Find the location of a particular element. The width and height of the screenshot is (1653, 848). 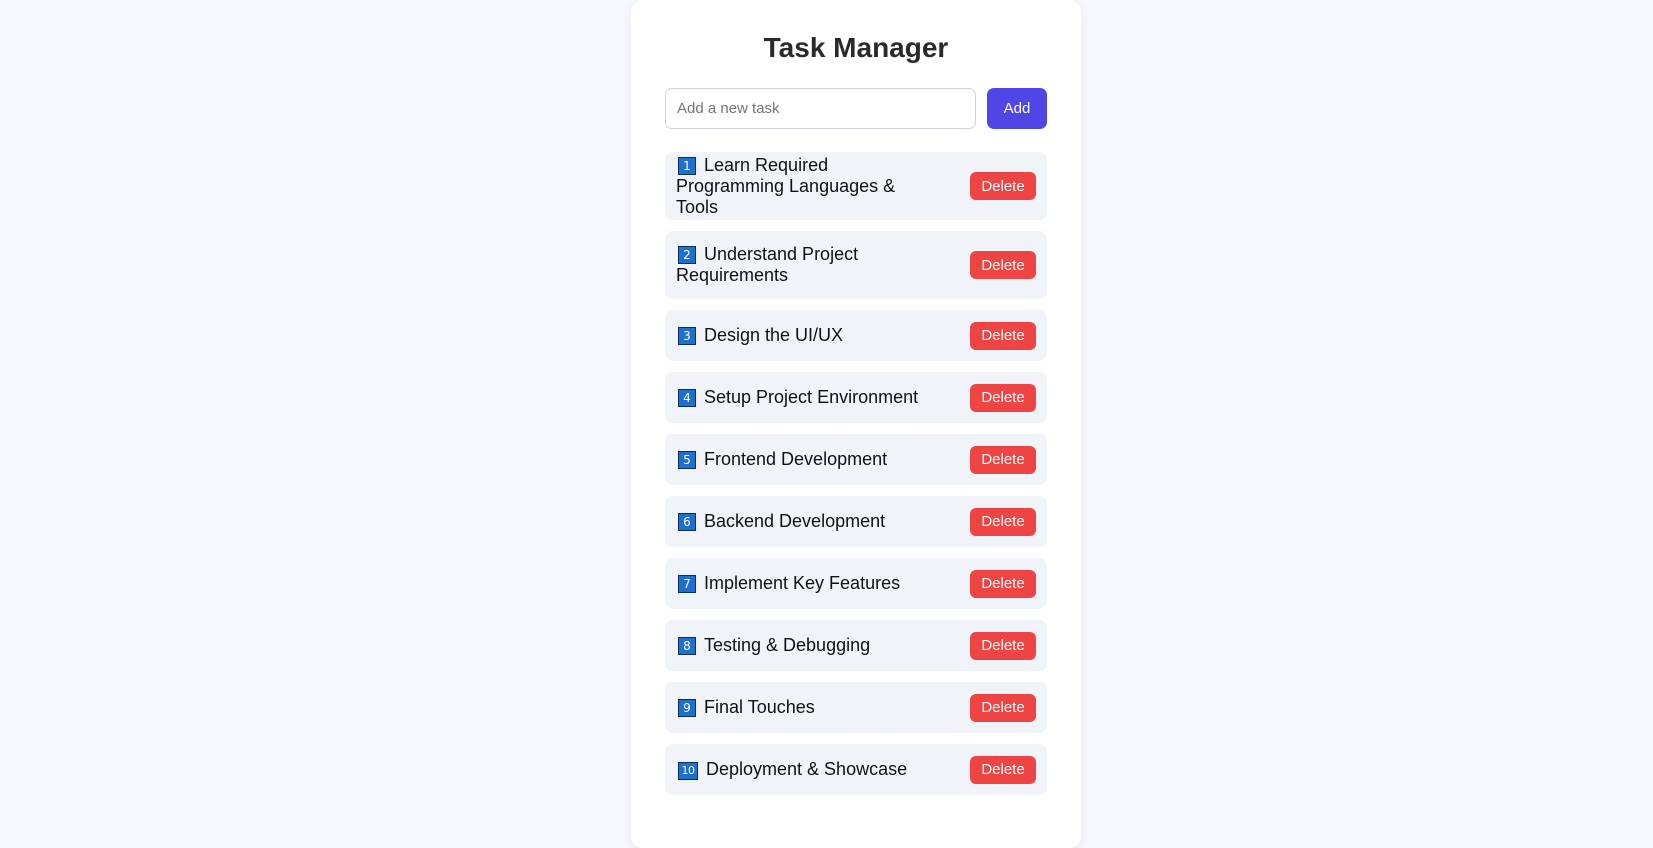

task-text: 4 Setup Project Environment is located at coordinates (808, 397).